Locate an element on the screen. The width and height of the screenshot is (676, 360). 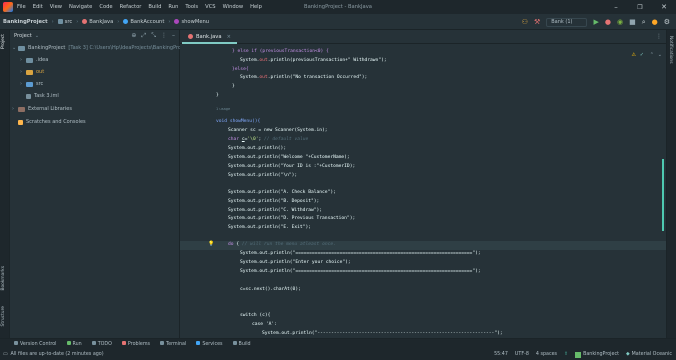
java-file-icon is located at coordinates (85, 21).